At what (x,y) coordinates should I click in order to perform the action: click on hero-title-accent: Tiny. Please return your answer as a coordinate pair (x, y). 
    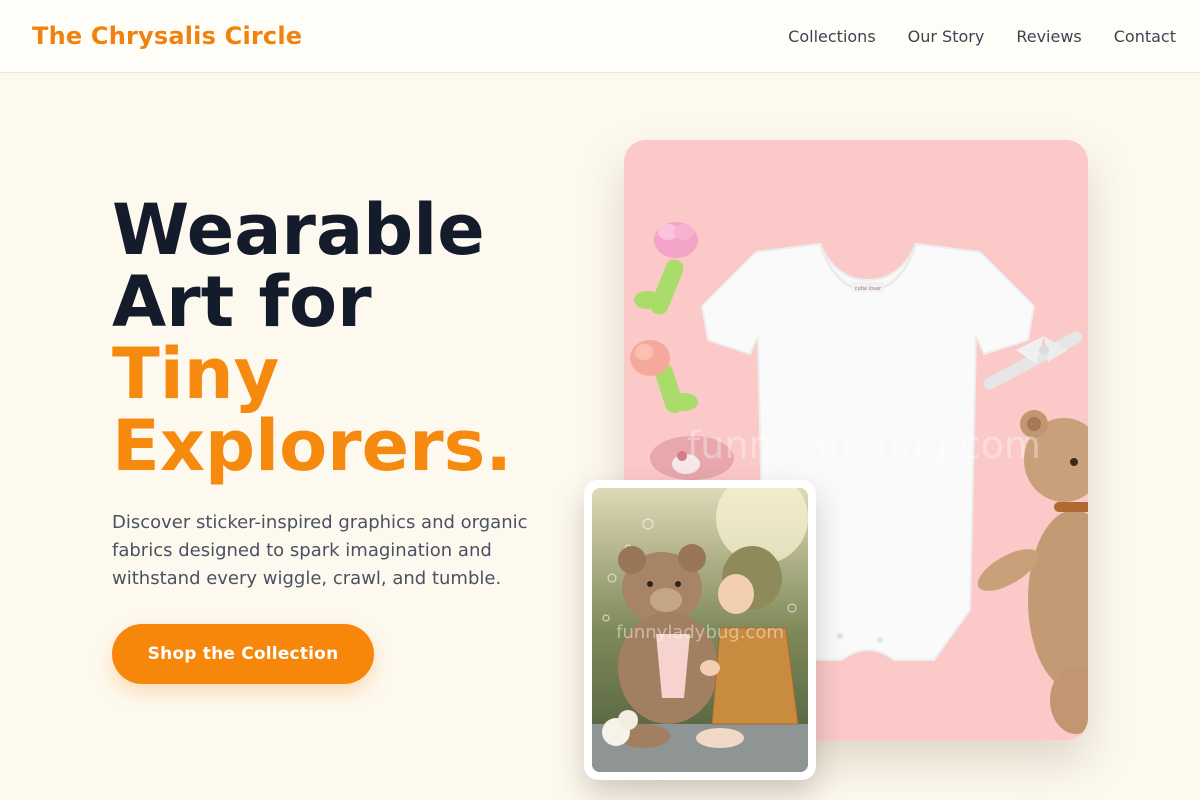
    Looking at the image, I should click on (196, 374).